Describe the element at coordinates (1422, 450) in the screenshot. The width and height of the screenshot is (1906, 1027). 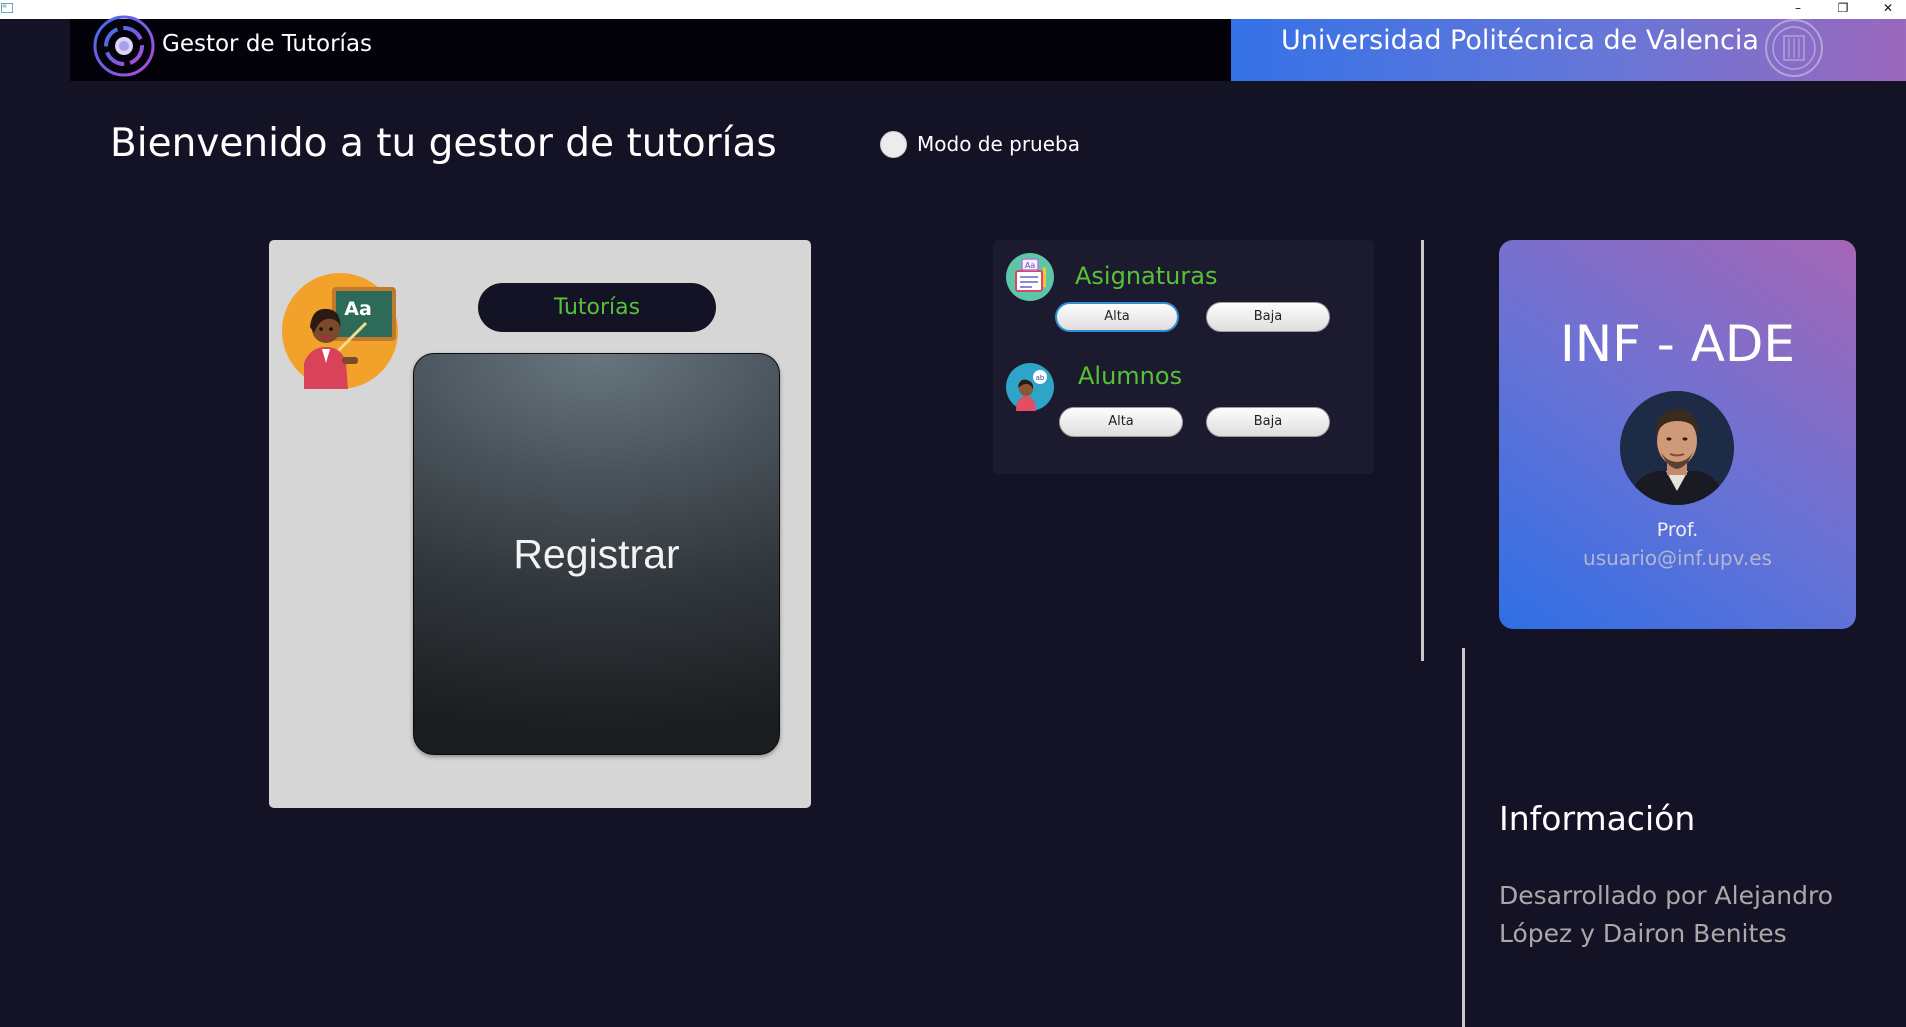
I see `vertical-divider-upper` at that location.